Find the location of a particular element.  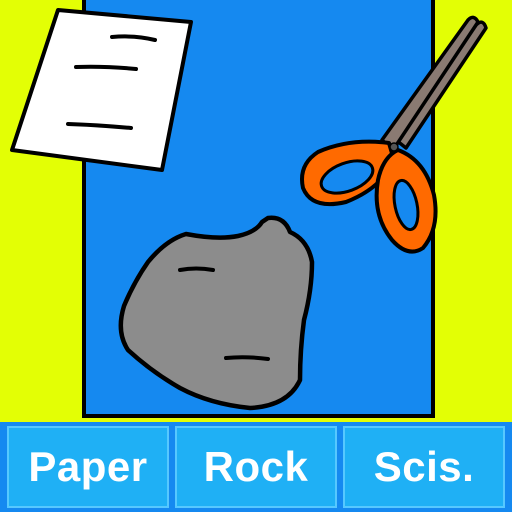

rock-icon is located at coordinates (216, 313).